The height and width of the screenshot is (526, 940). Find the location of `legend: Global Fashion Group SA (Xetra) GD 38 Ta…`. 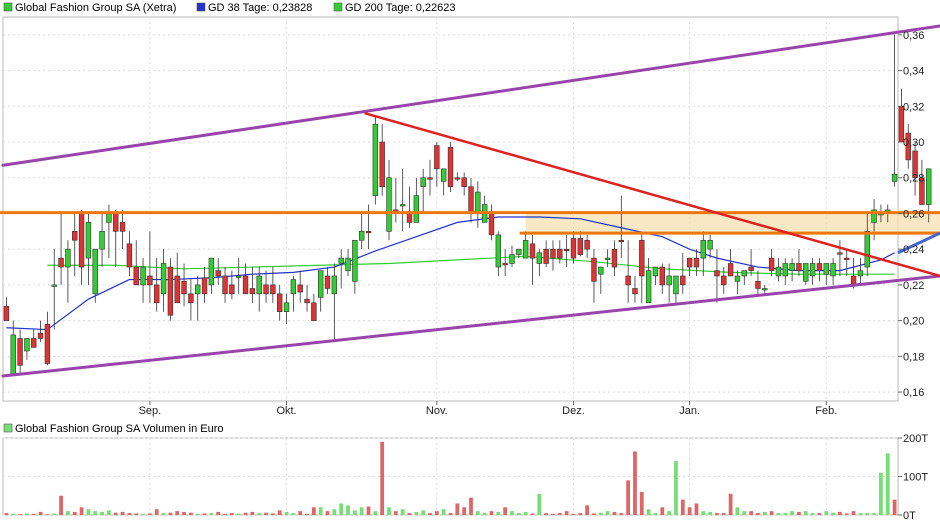

legend: Global Fashion Group SA (Xetra) GD 38 Ta… is located at coordinates (229, 8).